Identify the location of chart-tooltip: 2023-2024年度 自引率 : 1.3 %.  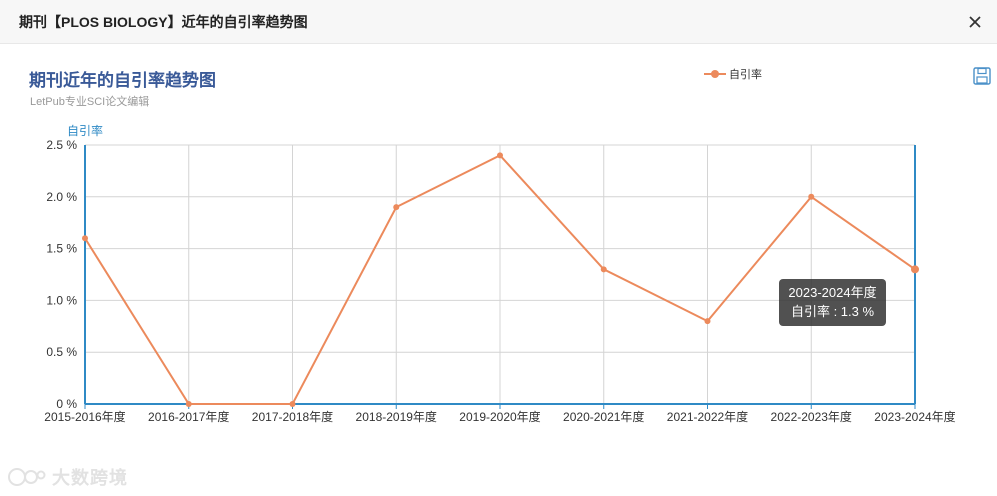
(832, 302).